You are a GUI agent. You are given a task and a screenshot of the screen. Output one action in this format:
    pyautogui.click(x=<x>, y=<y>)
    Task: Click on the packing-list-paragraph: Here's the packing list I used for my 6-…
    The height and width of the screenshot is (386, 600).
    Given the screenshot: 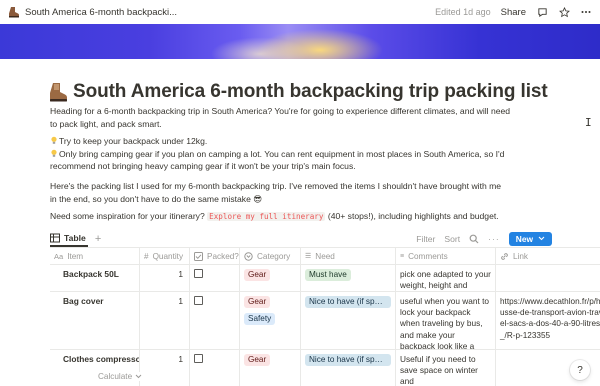 What is the action you would take?
    pyautogui.click(x=300, y=192)
    